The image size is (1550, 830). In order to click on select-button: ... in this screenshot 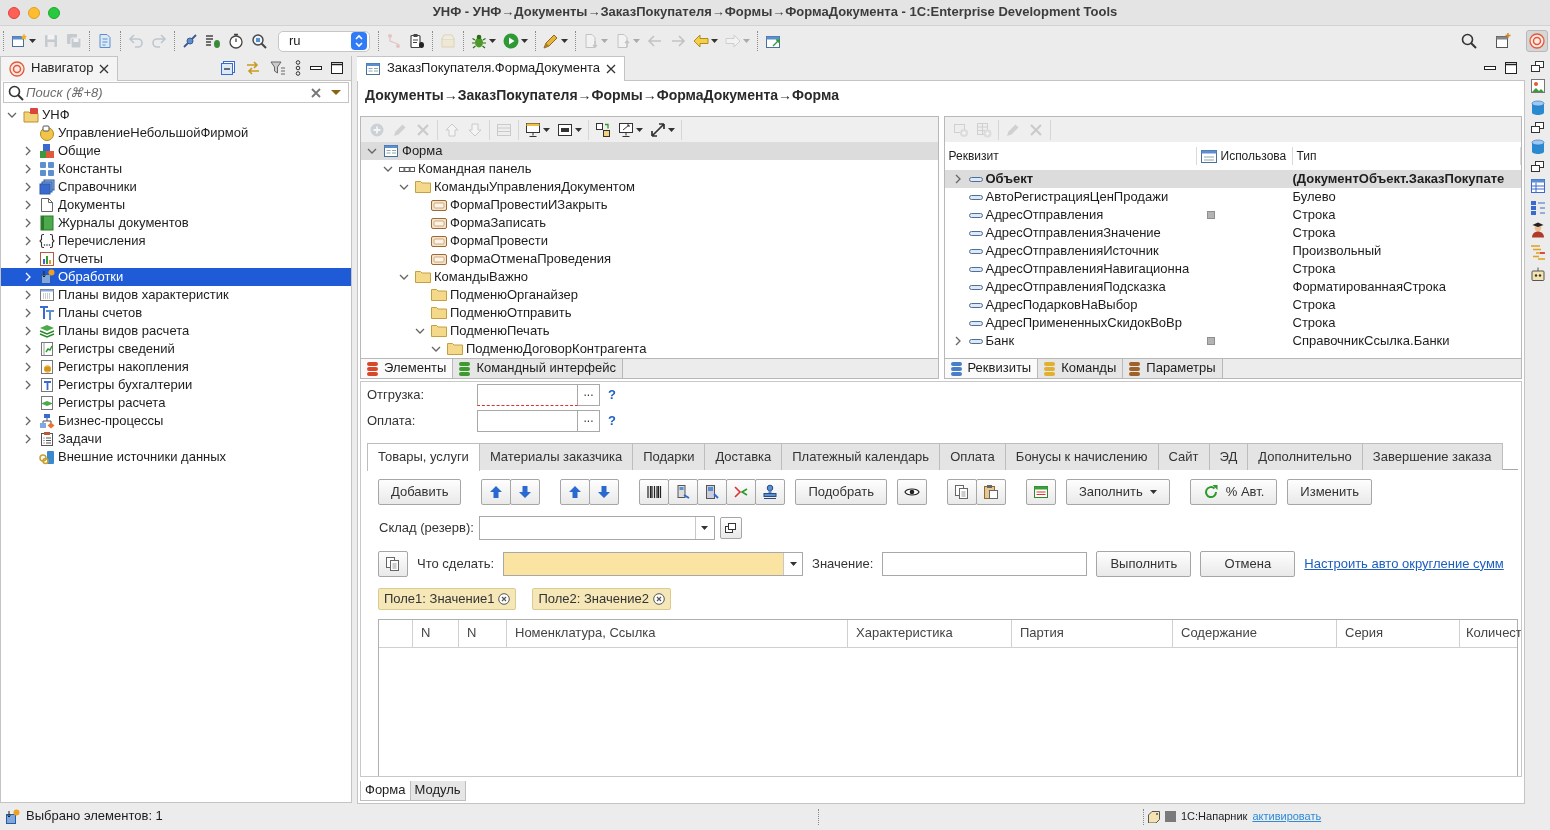, I will do `click(589, 395)`.